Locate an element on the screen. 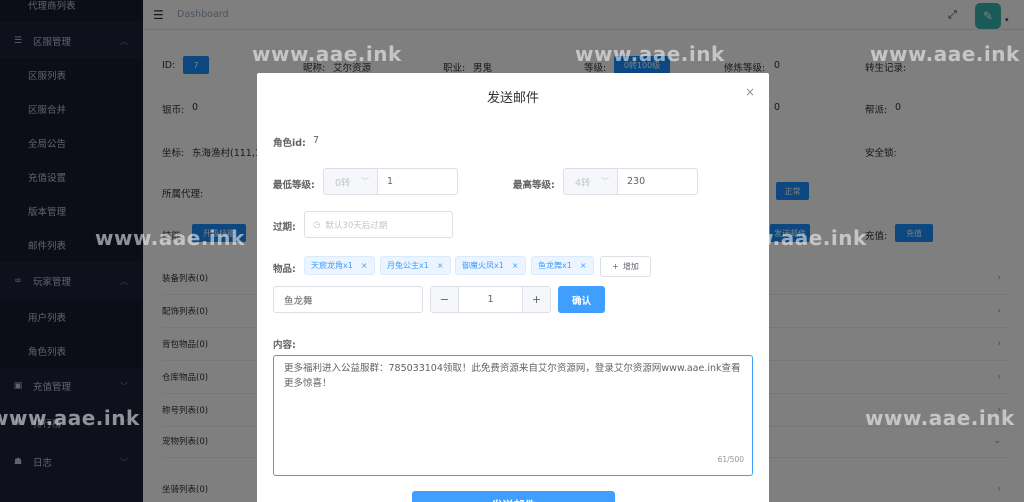 The height and width of the screenshot is (502, 1024). role-id-label: 角色id: is located at coordinates (289, 143).